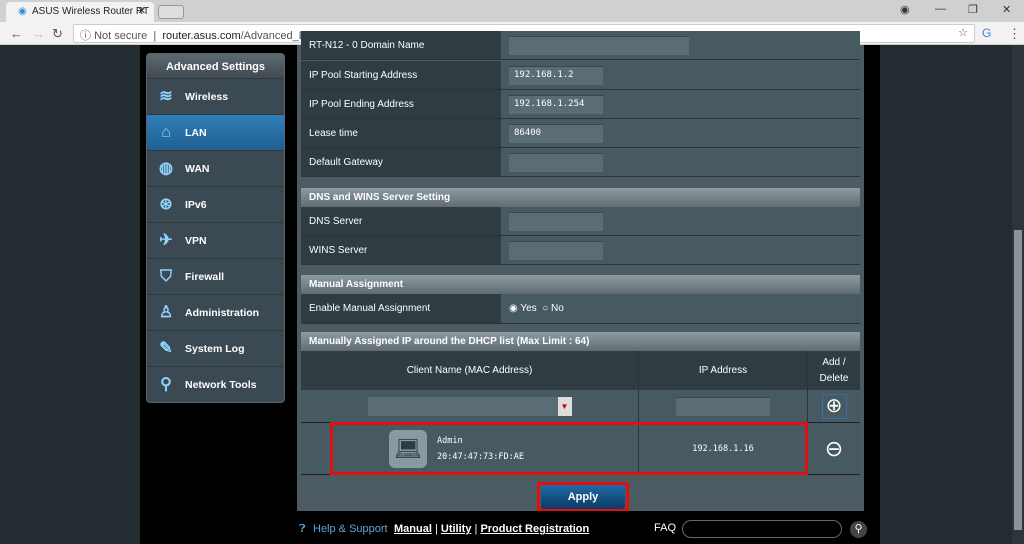 The image size is (1024, 544). What do you see at coordinates (858, 529) in the screenshot?
I see `search-icon: ⚲` at bounding box center [858, 529].